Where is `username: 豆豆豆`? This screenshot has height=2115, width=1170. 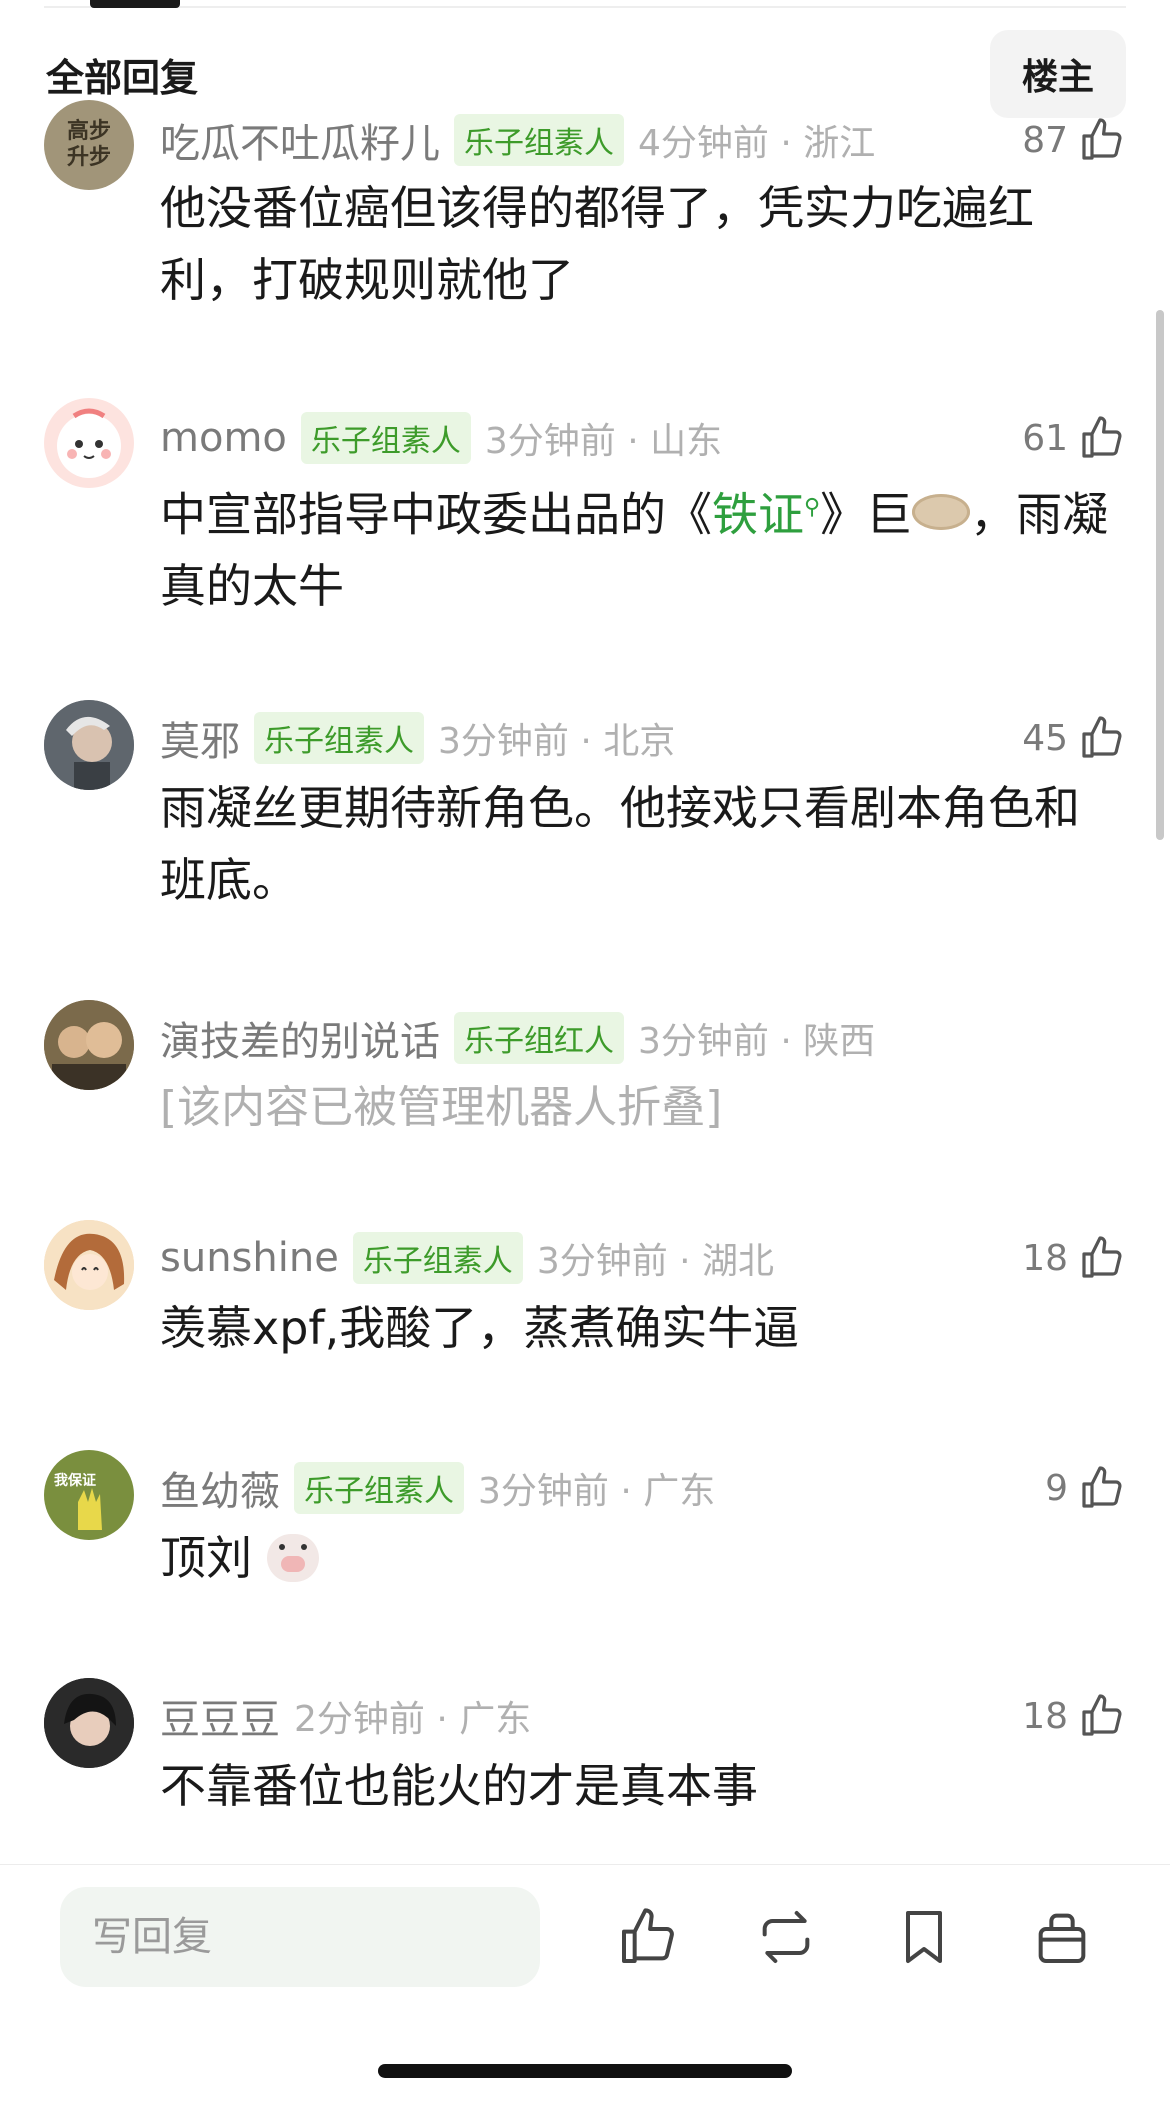 username: 豆豆豆 is located at coordinates (220, 1716).